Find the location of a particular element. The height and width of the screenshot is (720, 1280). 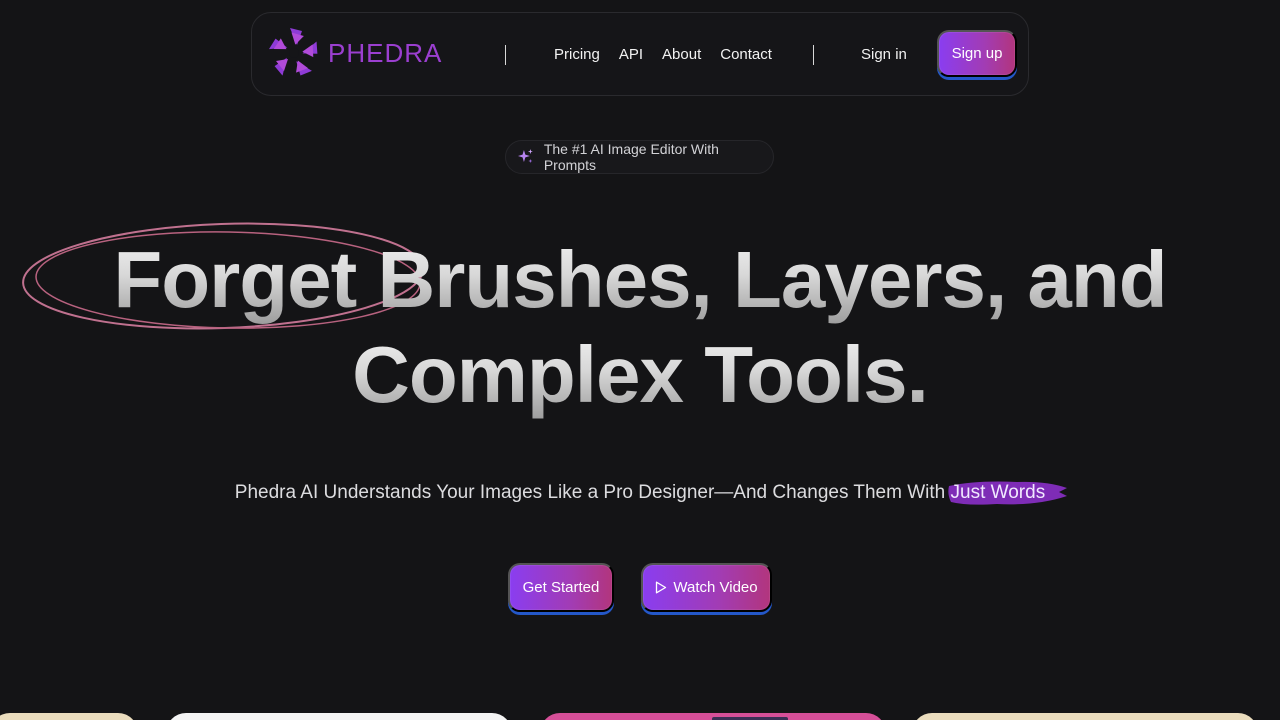

nav-link-pricing: Pricing is located at coordinates (577, 54).